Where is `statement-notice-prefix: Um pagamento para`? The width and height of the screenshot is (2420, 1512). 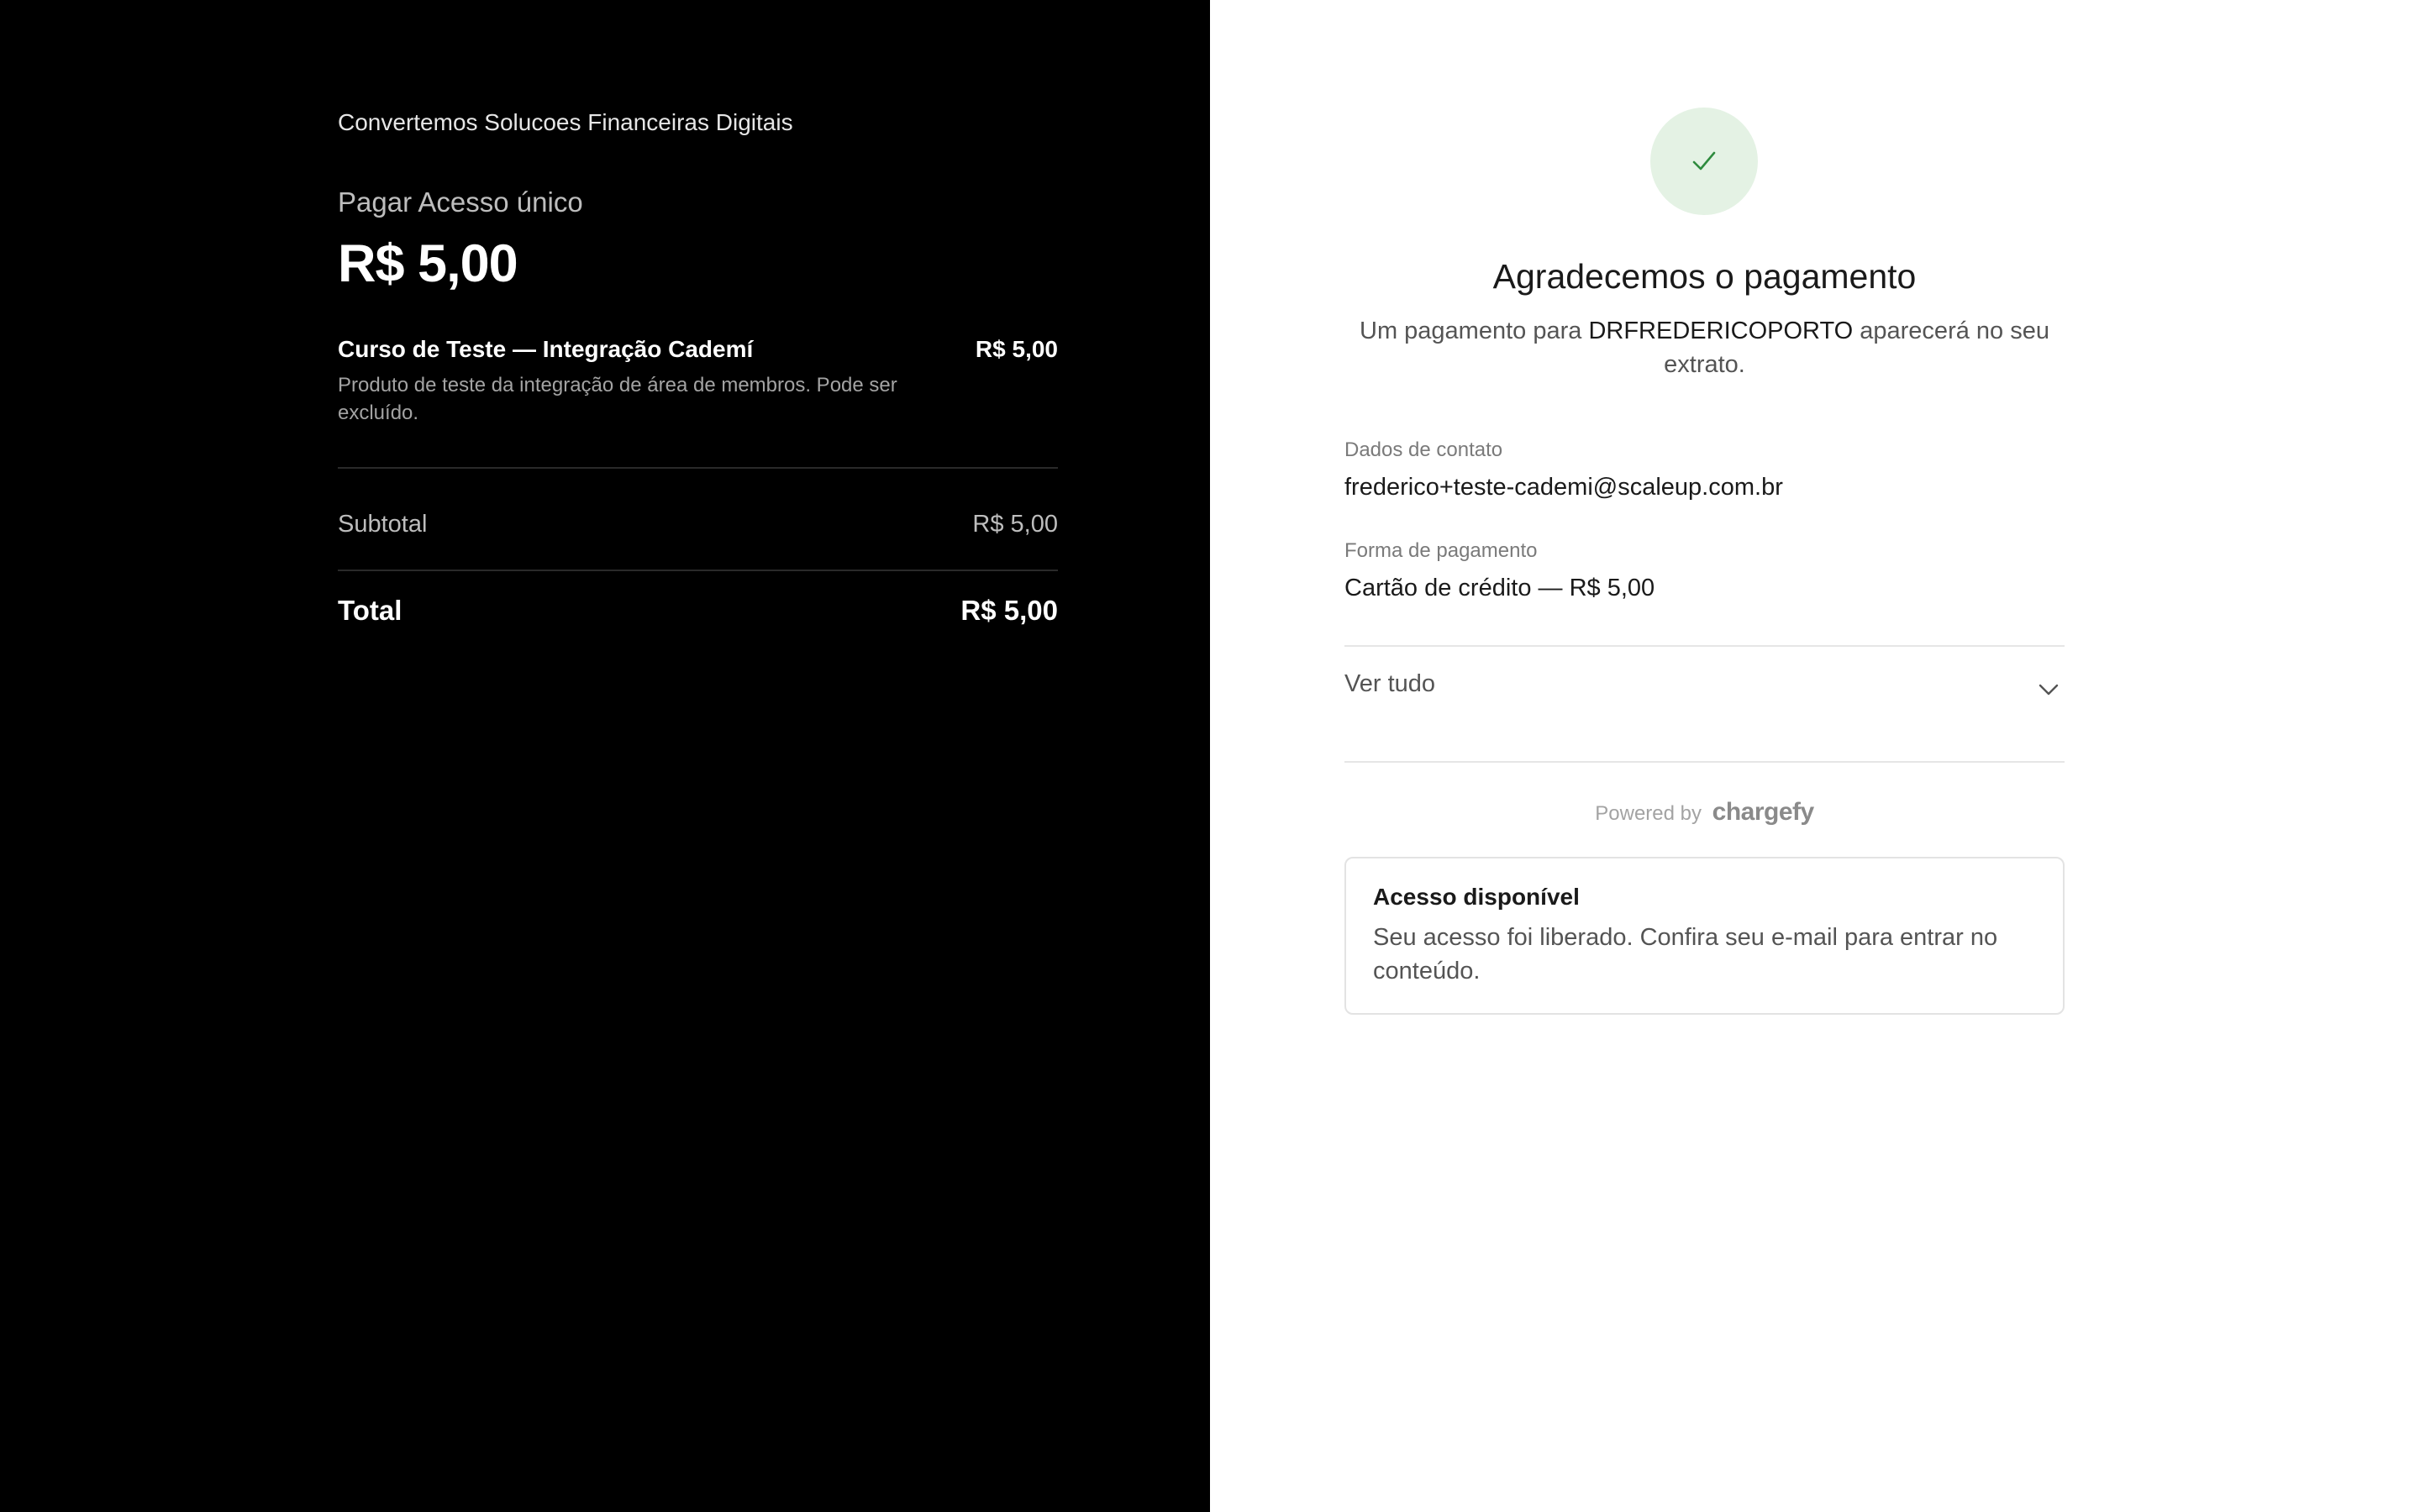
statement-notice-prefix: Um pagamento para is located at coordinates (1471, 331).